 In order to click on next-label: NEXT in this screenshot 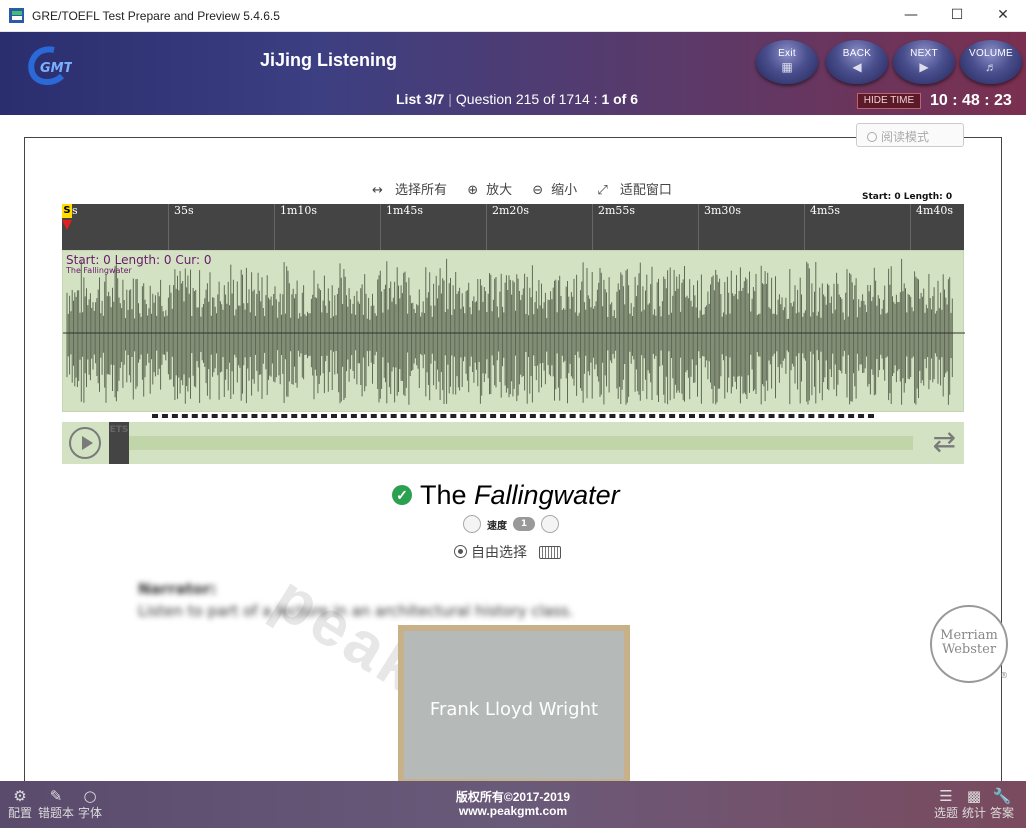, I will do `click(924, 53)`.